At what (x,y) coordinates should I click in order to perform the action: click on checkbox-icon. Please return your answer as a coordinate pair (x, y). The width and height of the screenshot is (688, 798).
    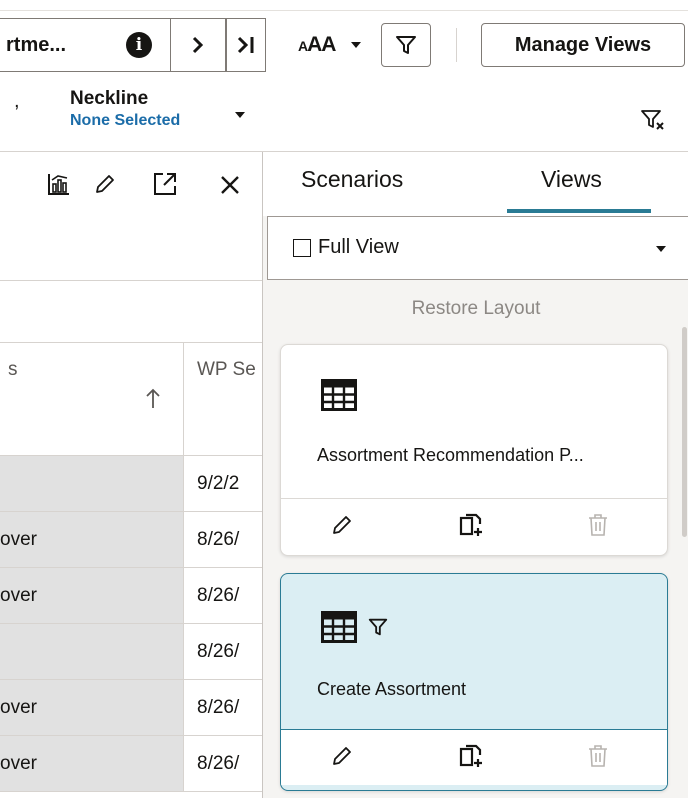
    Looking at the image, I should click on (302, 248).